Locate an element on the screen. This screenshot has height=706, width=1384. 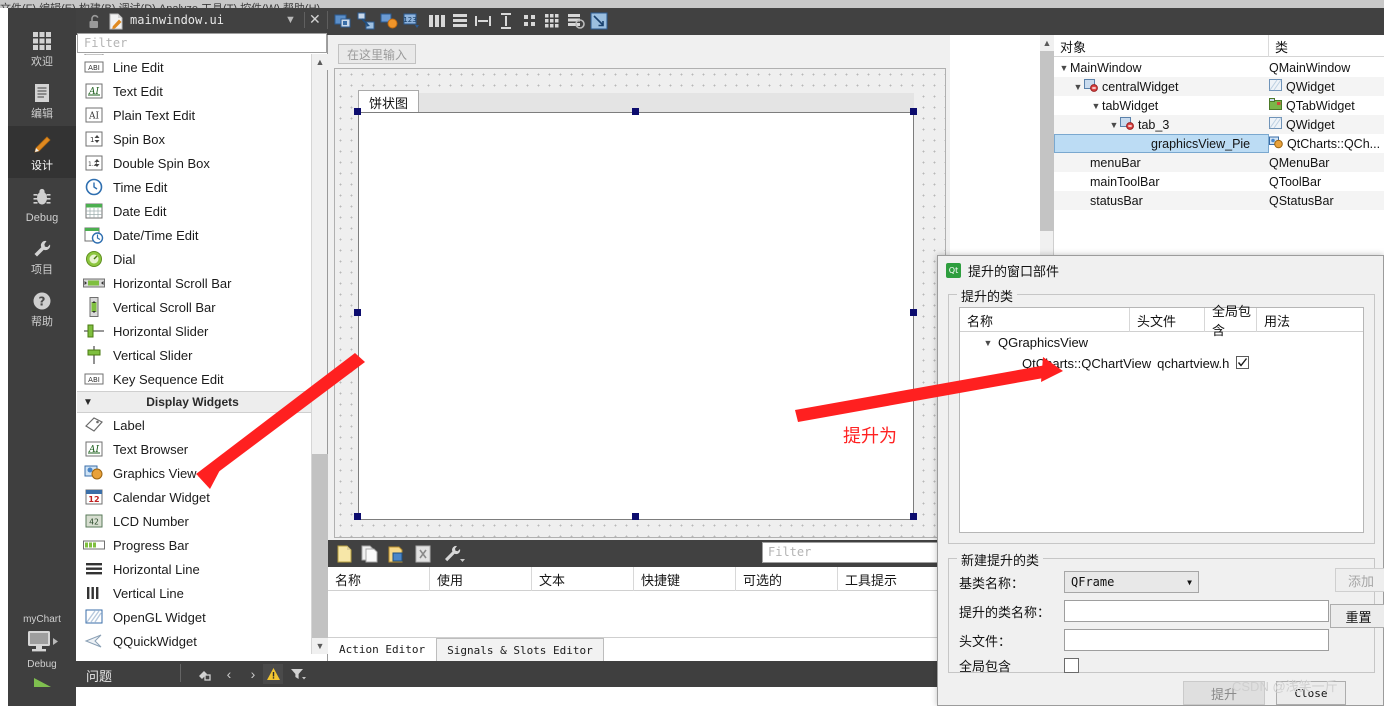
resize-handle-top-right is located at coordinates (913, 111).